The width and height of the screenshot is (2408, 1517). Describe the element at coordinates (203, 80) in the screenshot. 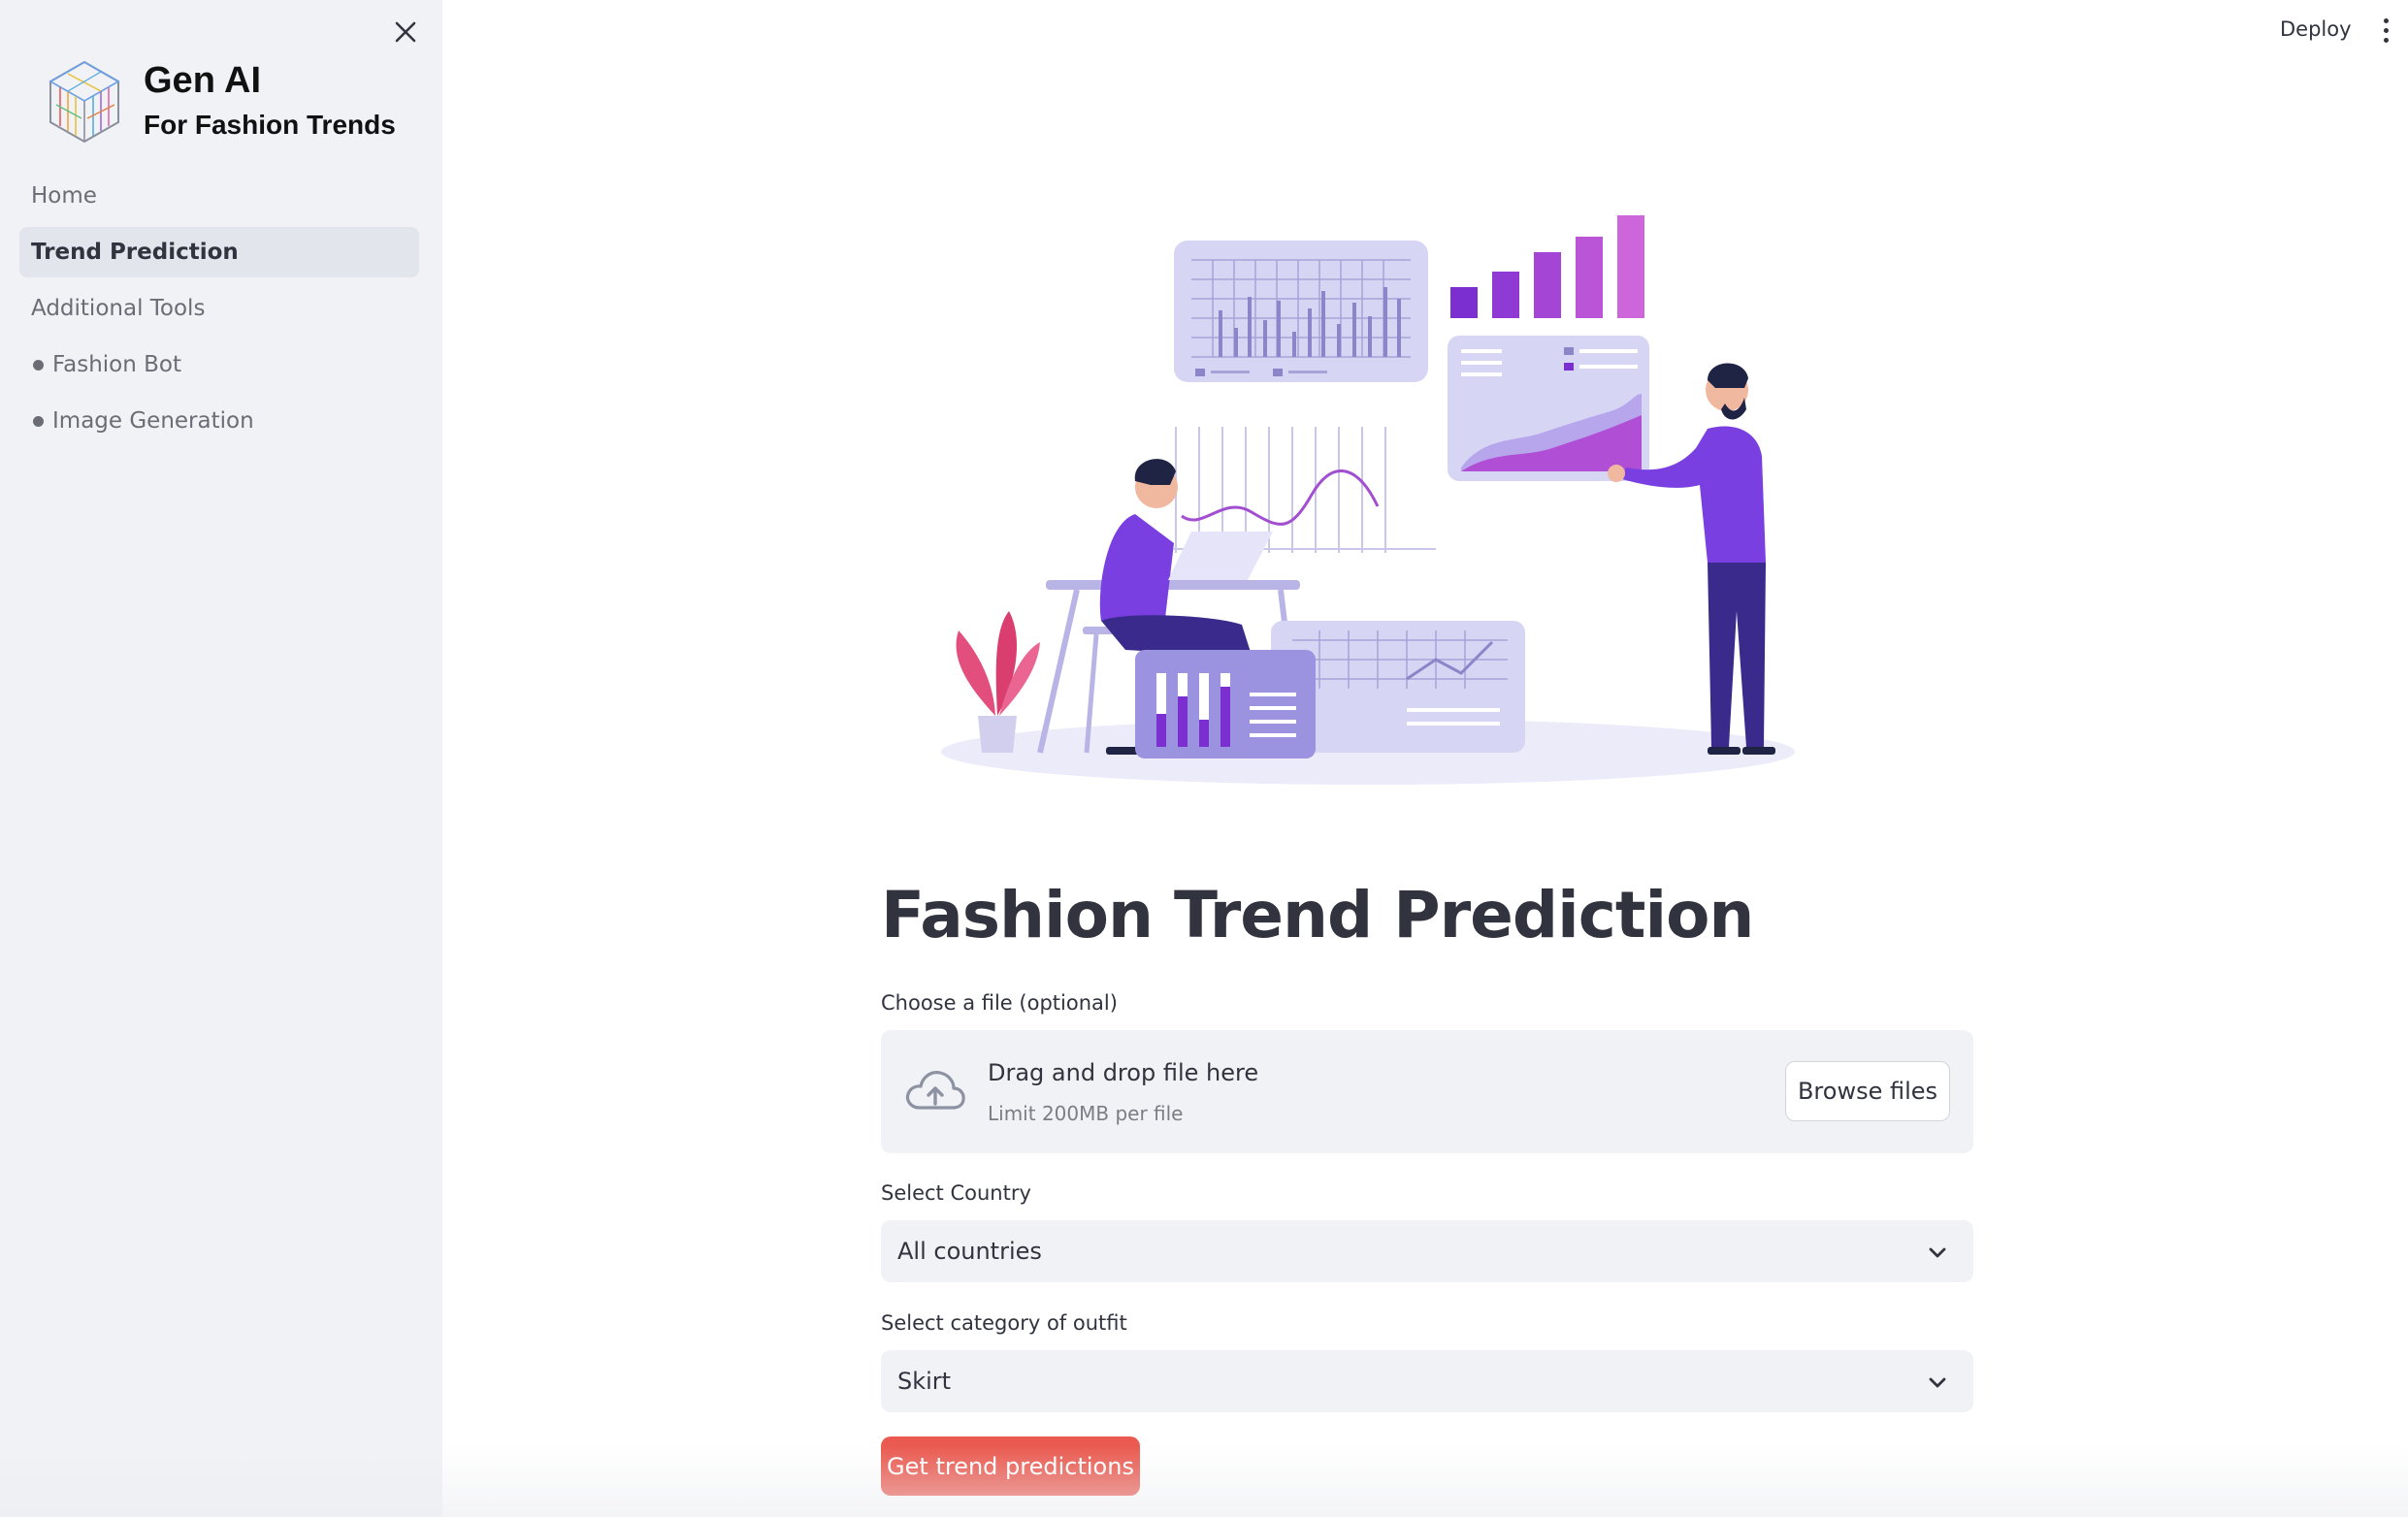

I see `brand-title: Gen AI` at that location.